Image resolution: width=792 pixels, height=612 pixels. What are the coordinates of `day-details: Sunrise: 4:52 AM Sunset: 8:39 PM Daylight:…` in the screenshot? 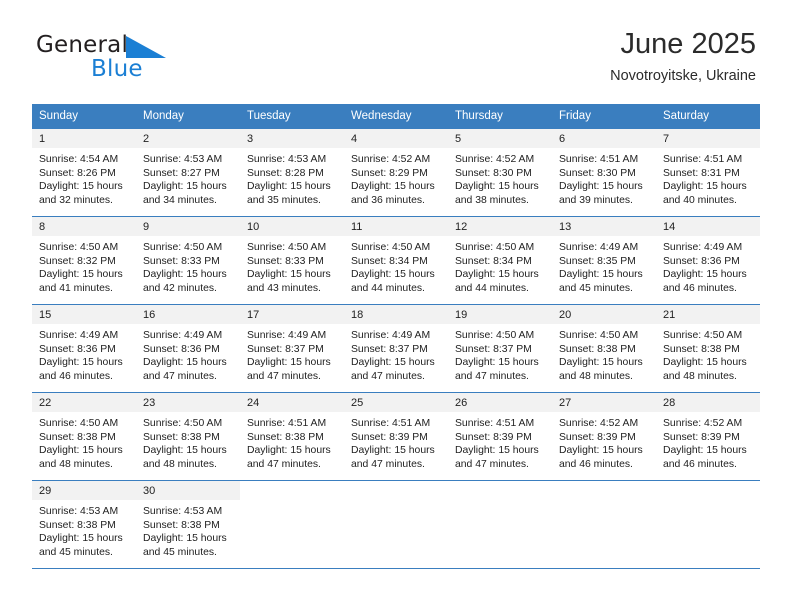 It's located at (708, 441).